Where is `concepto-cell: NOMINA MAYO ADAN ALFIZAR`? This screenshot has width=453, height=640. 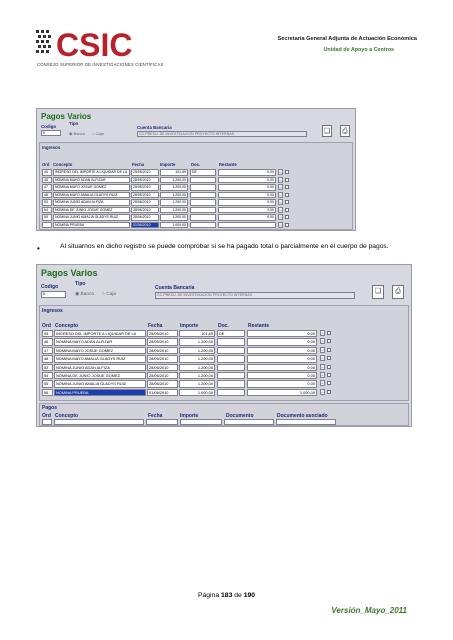 concepto-cell: NOMINA MAYO ADAN ALFIZAR is located at coordinates (91, 179).